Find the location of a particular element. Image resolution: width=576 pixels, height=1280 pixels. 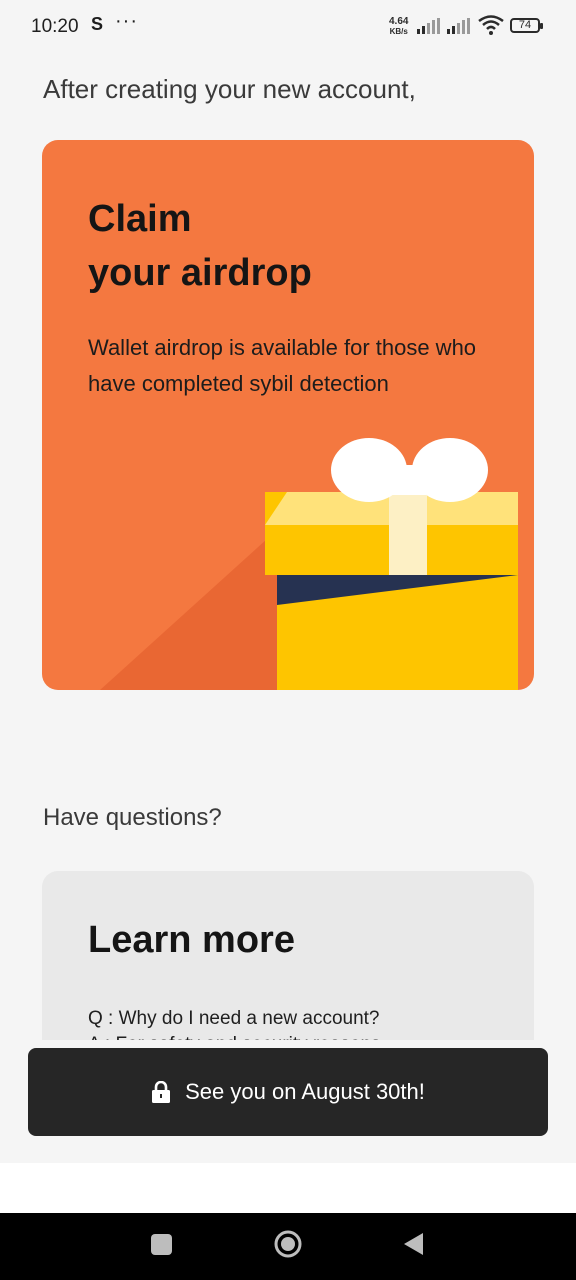

see-you-button: See you on August 30th! is located at coordinates (288, 1092).